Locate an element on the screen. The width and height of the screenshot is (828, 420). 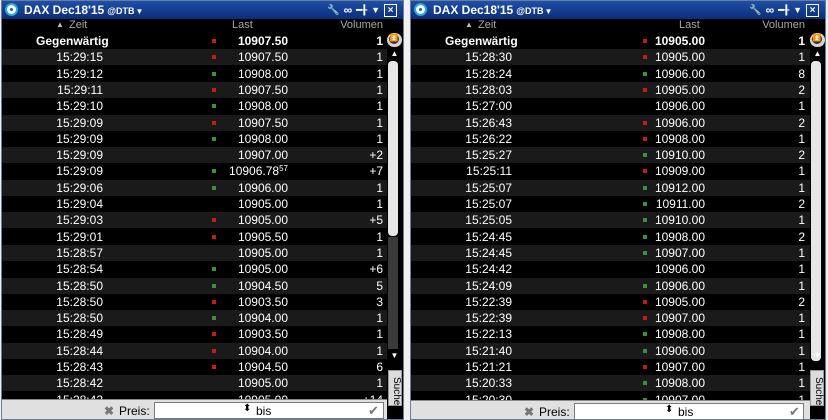
trade-row: 15:29:11 10907.50 1 is located at coordinates (194, 89).